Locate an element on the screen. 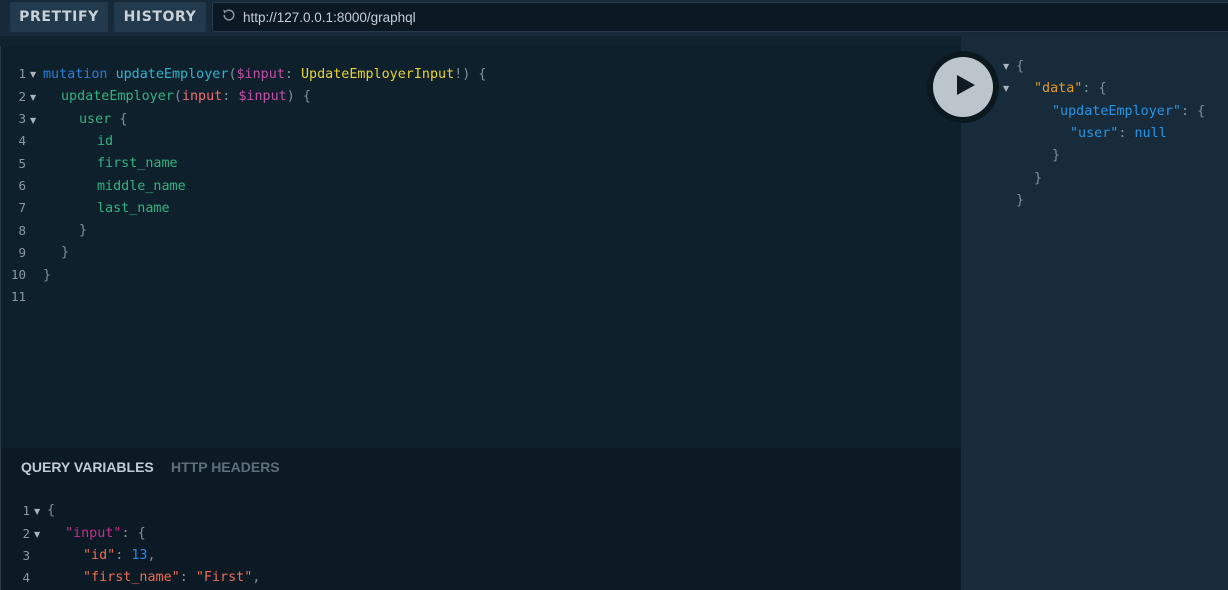 The height and width of the screenshot is (590, 1228). line-number: 7 is located at coordinates (22, 207).